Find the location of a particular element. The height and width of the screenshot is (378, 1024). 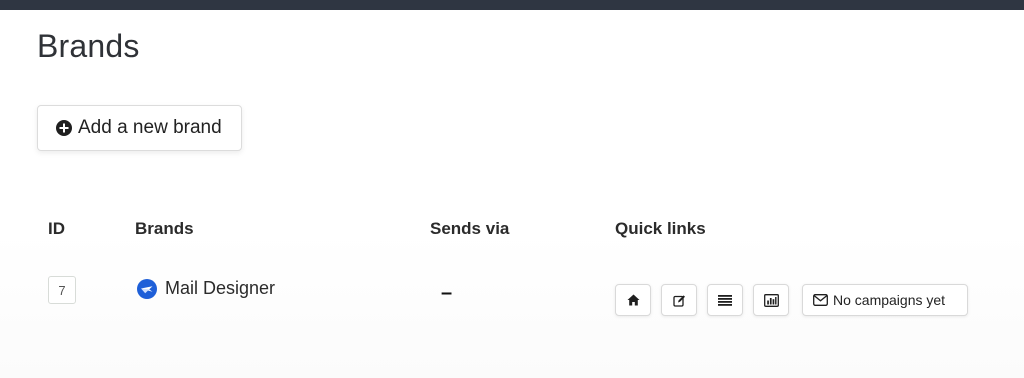

edit-icon is located at coordinates (679, 300).